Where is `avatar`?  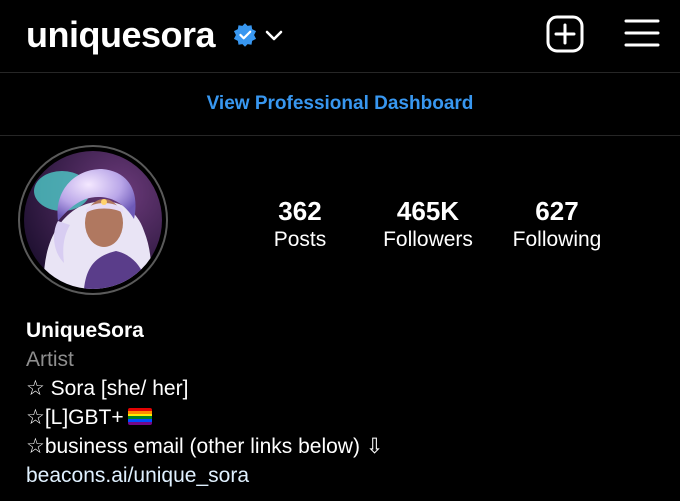
avatar is located at coordinates (93, 220).